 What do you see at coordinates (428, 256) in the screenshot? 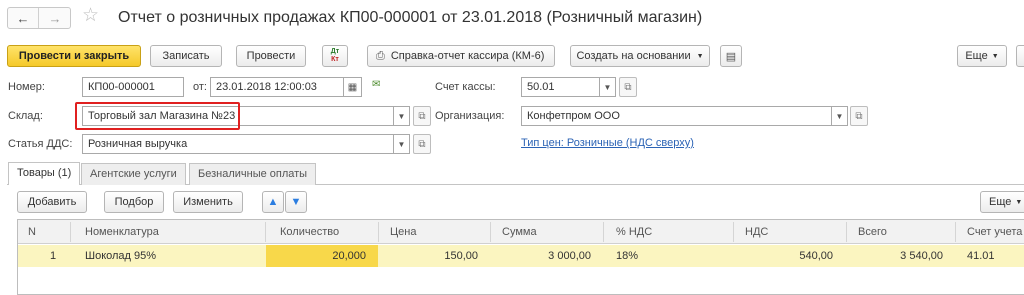
I see `row-price-cell: 150,00` at bounding box center [428, 256].